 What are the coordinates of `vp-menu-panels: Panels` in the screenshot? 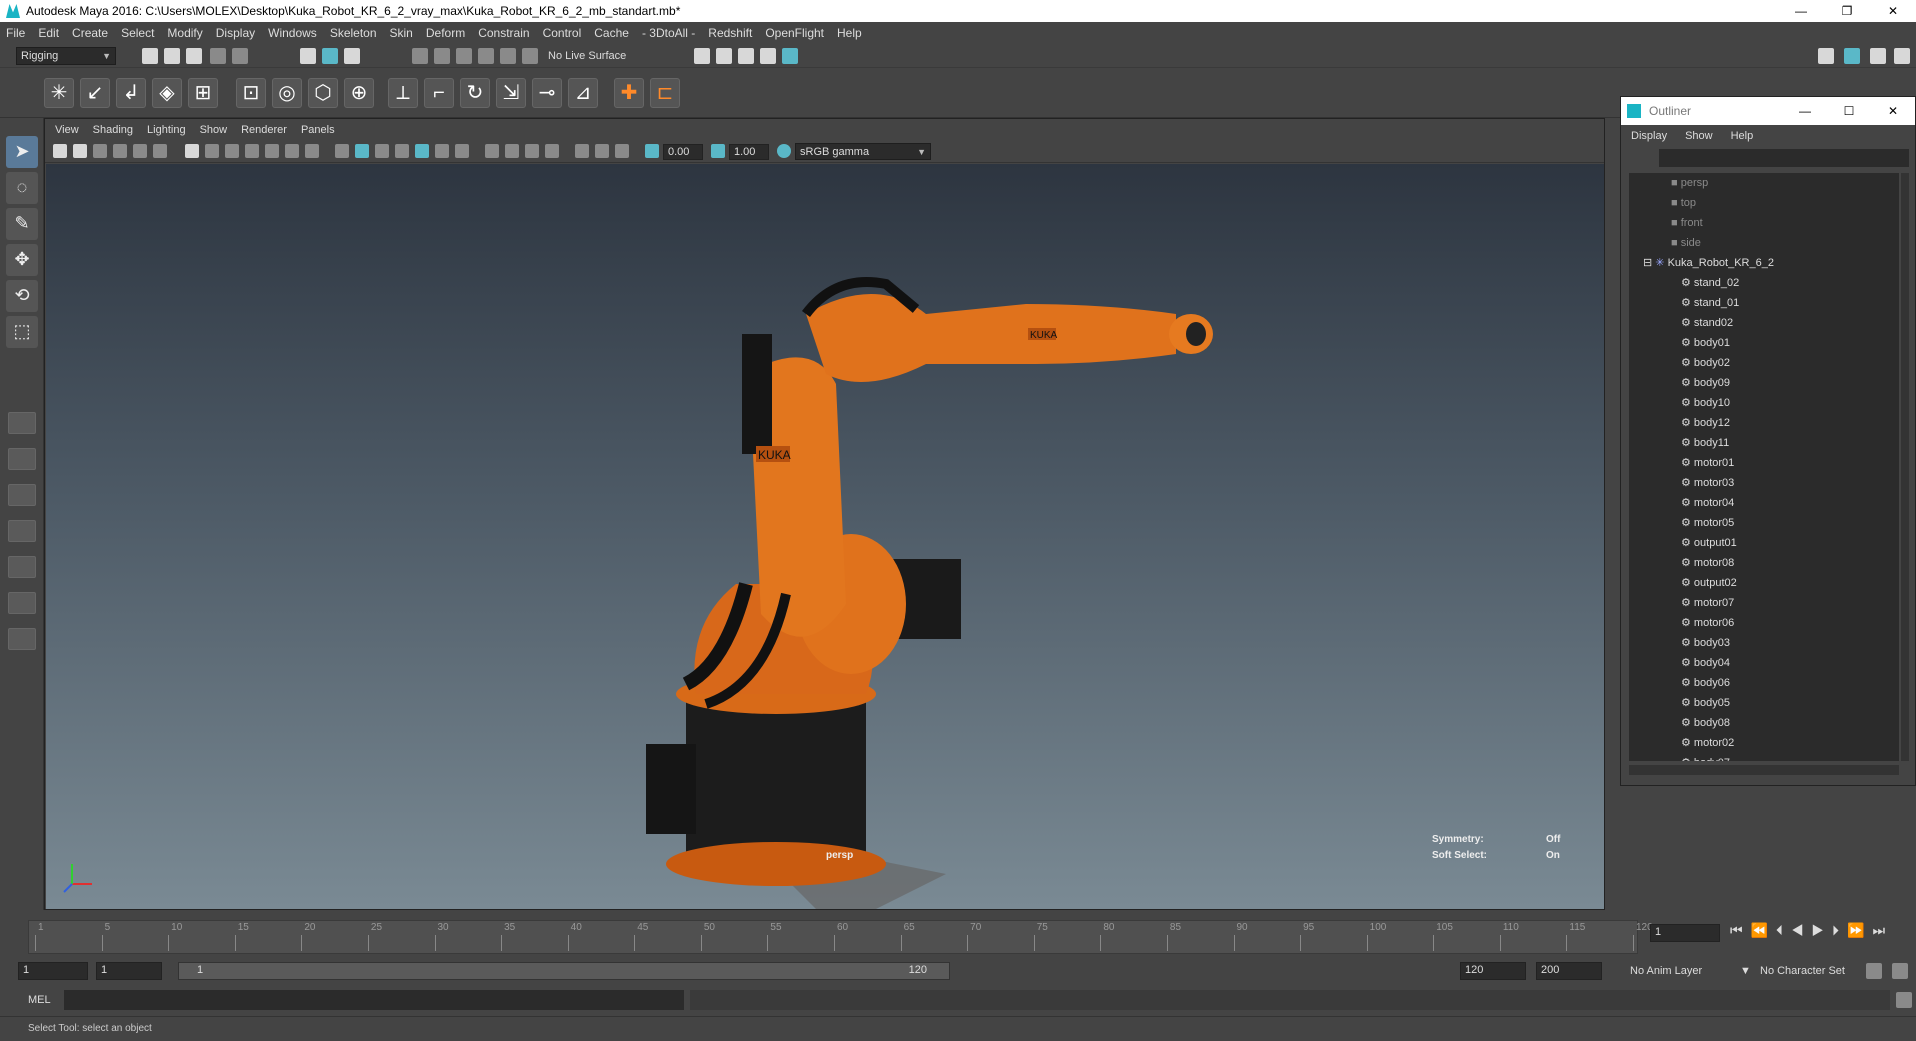 It's located at (318, 130).